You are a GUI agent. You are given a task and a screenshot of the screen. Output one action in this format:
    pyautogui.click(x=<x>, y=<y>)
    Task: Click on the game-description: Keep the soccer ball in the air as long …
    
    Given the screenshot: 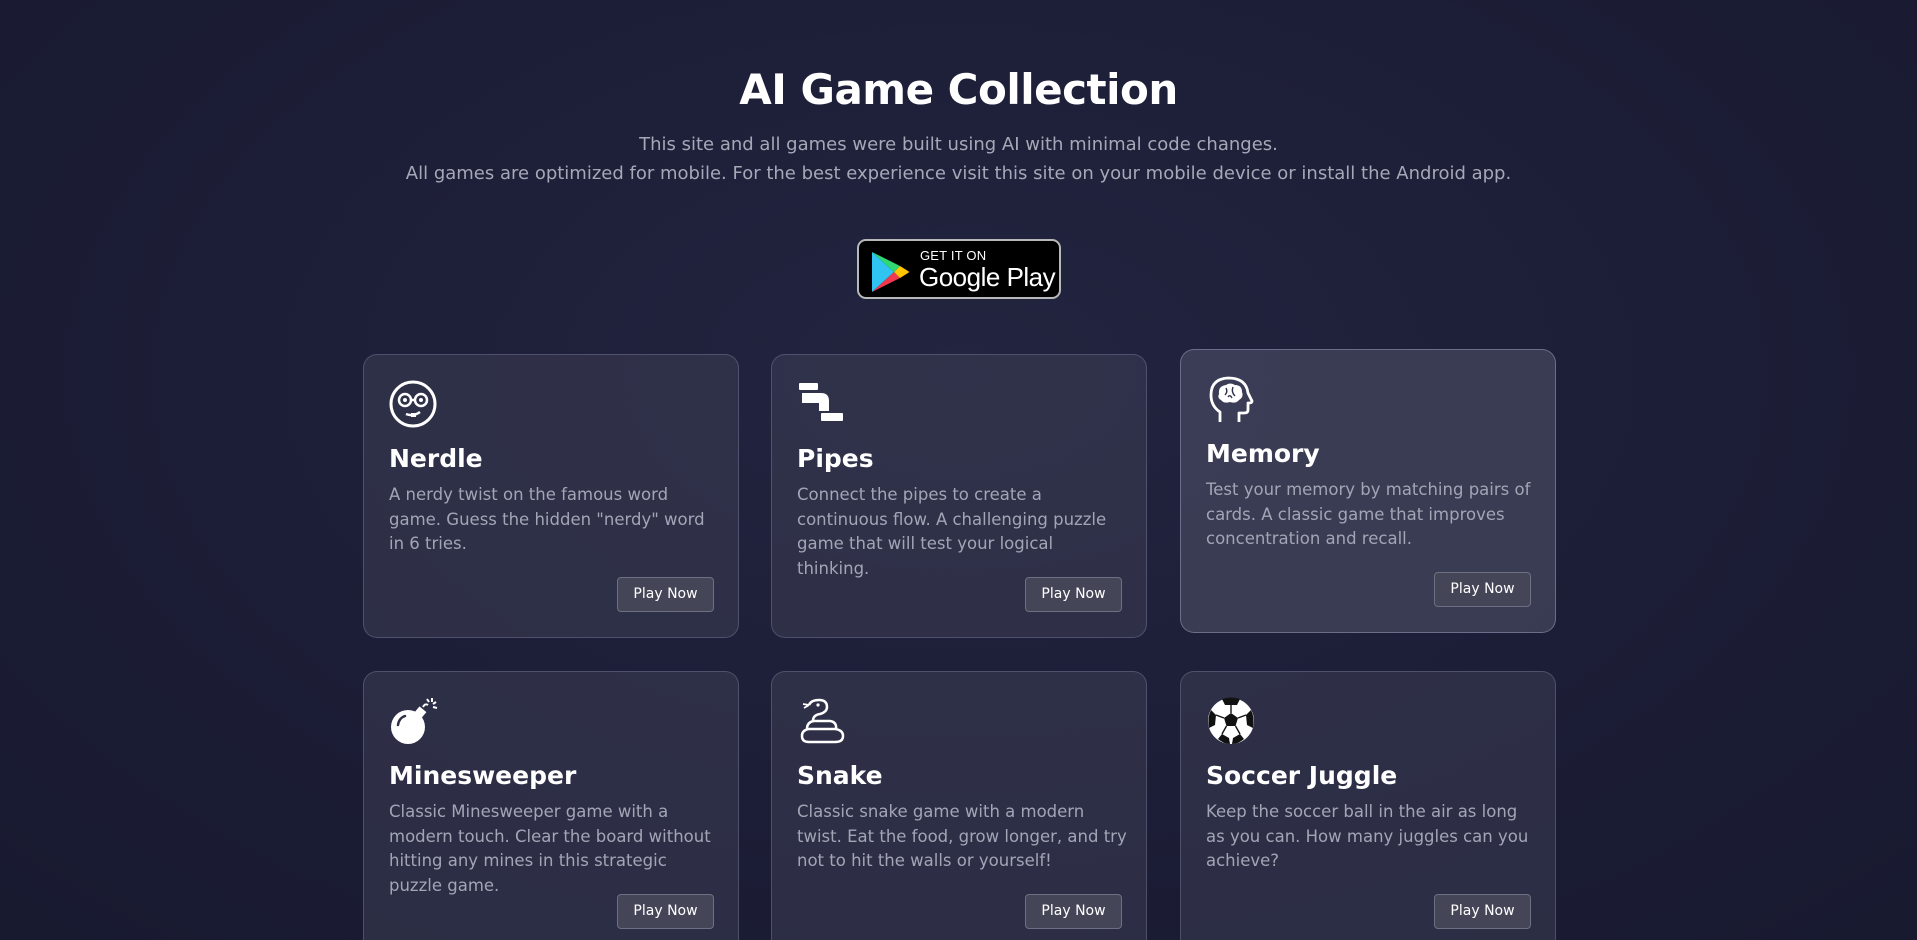 What is the action you would take?
    pyautogui.click(x=1367, y=836)
    